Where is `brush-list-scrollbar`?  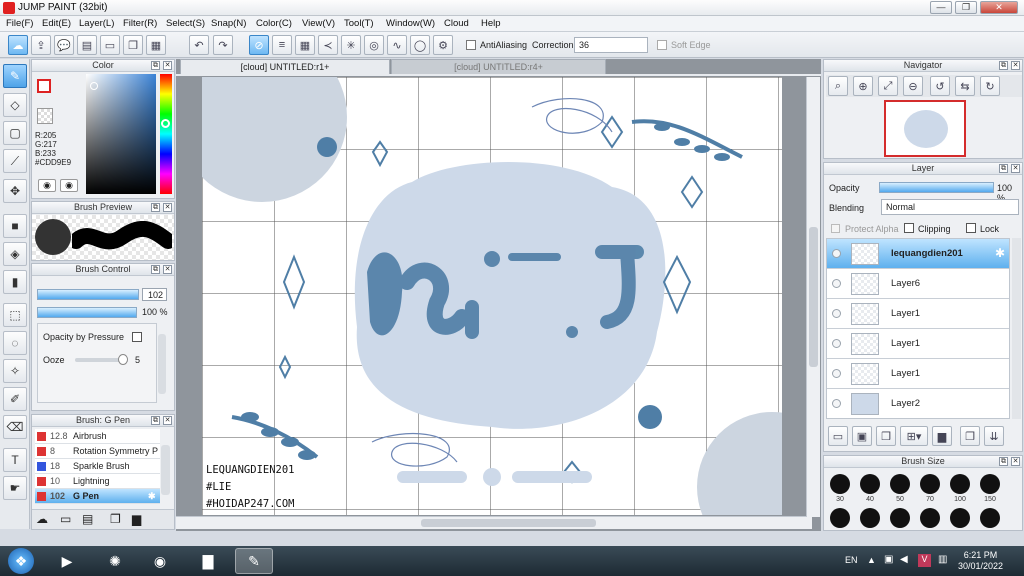
brush-list-scrollbar is located at coordinates (165, 470).